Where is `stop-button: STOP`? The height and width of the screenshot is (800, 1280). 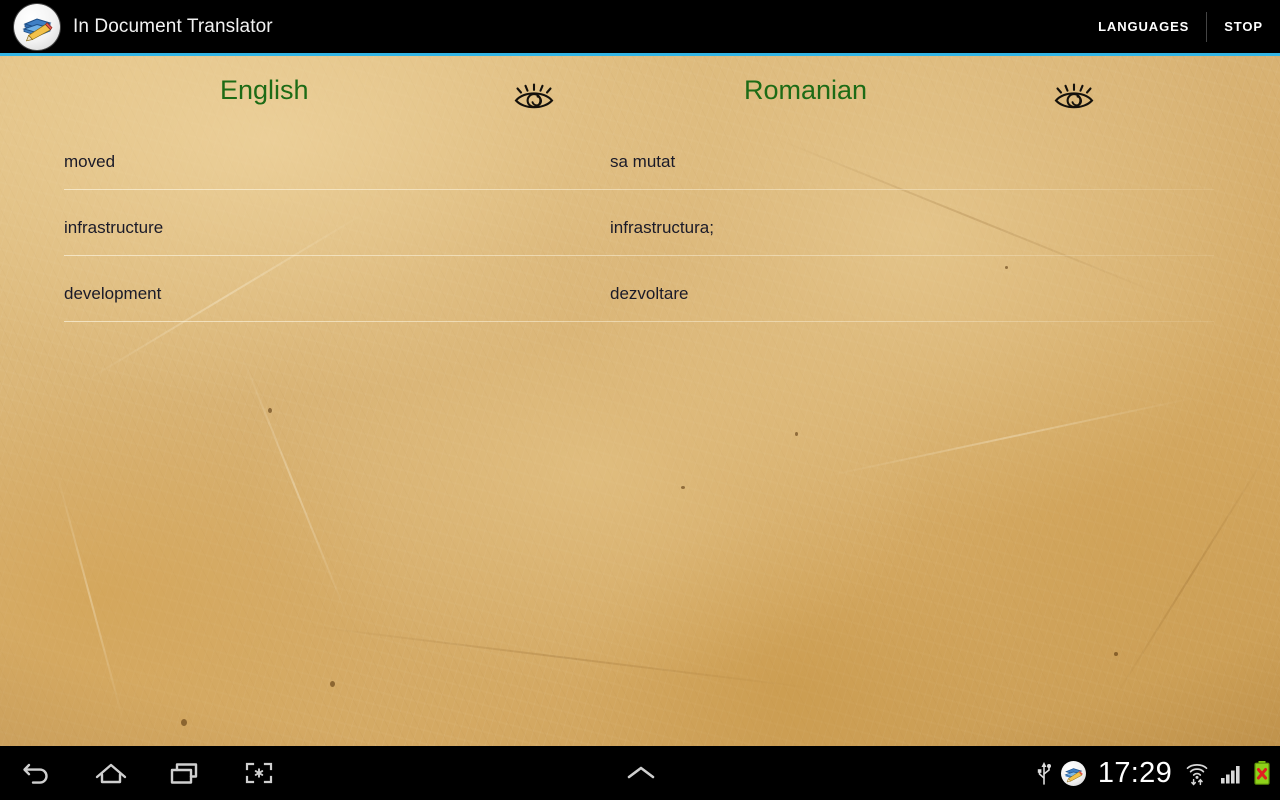
stop-button: STOP is located at coordinates (1243, 26).